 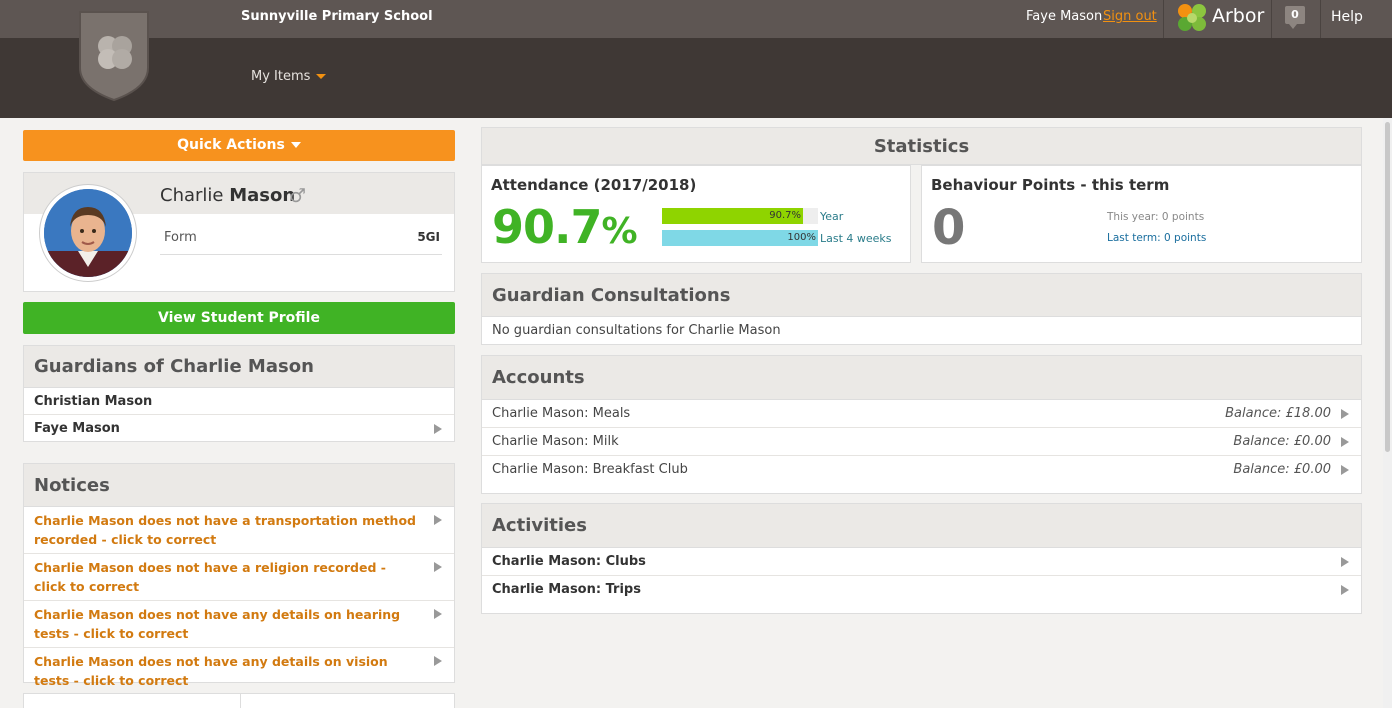 What do you see at coordinates (619, 231) in the screenshot?
I see `attendance-unit: %` at bounding box center [619, 231].